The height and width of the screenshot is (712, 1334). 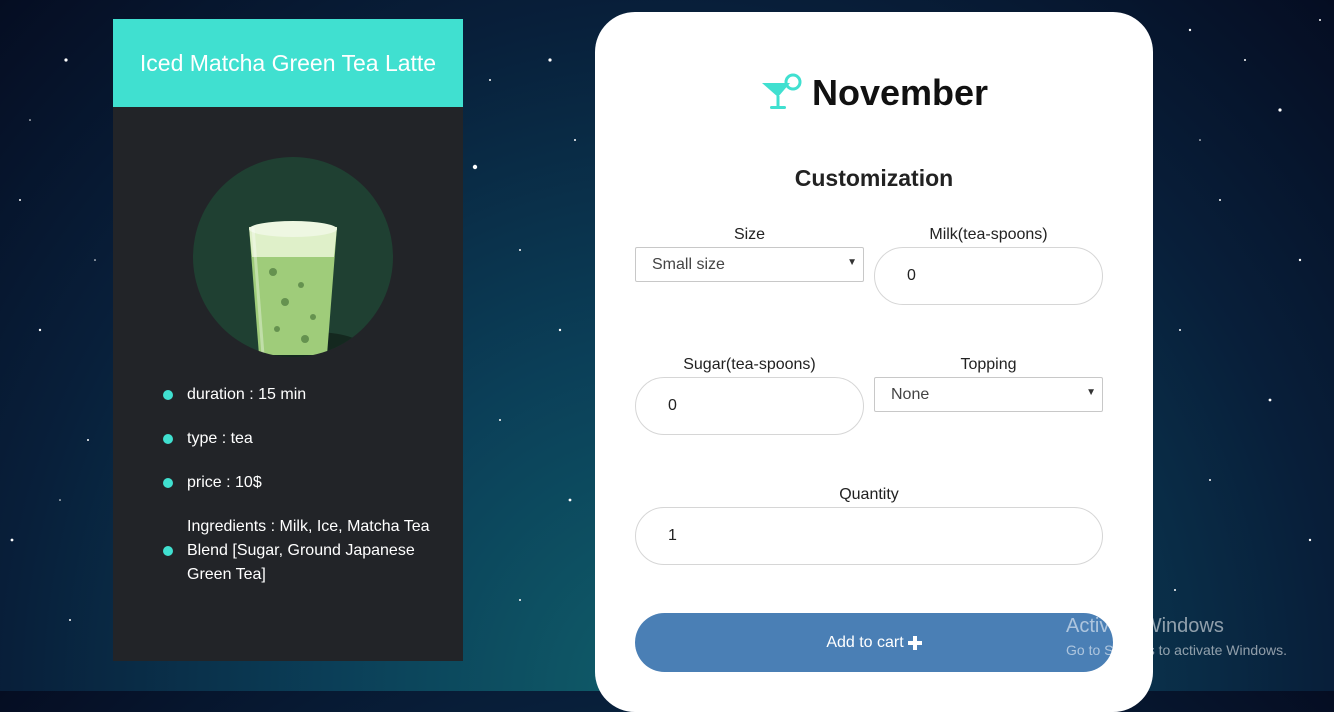 I want to click on detail-price: price : 10$, so click(x=313, y=483).